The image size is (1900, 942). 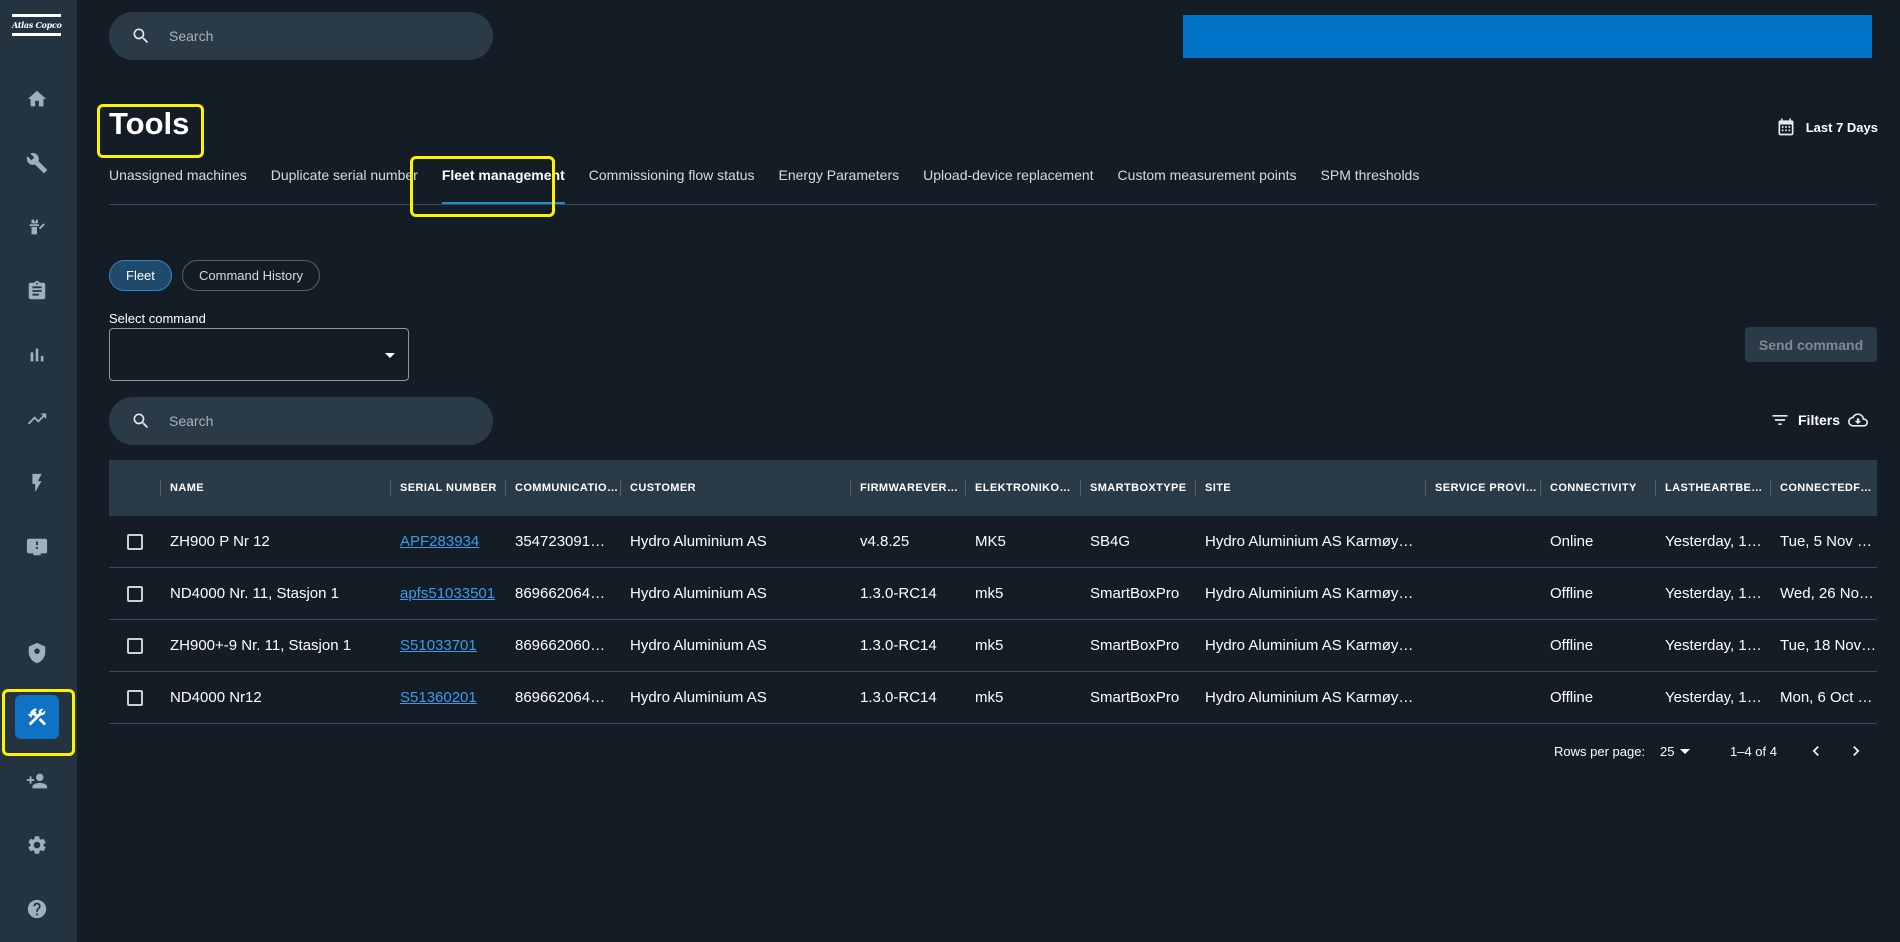 I want to click on fleet-chip: Fleet, so click(x=140, y=275).